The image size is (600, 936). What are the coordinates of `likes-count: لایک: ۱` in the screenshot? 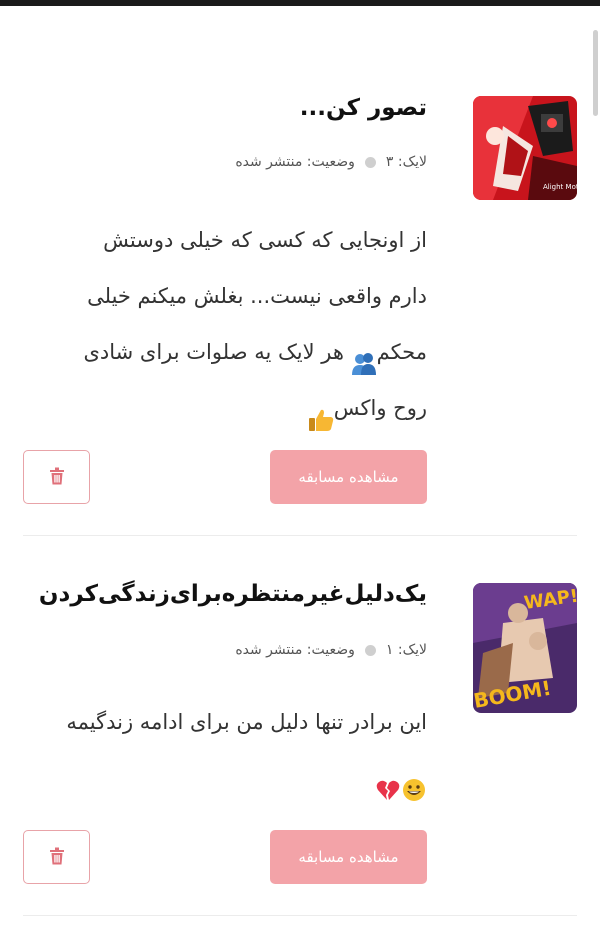 It's located at (406, 650).